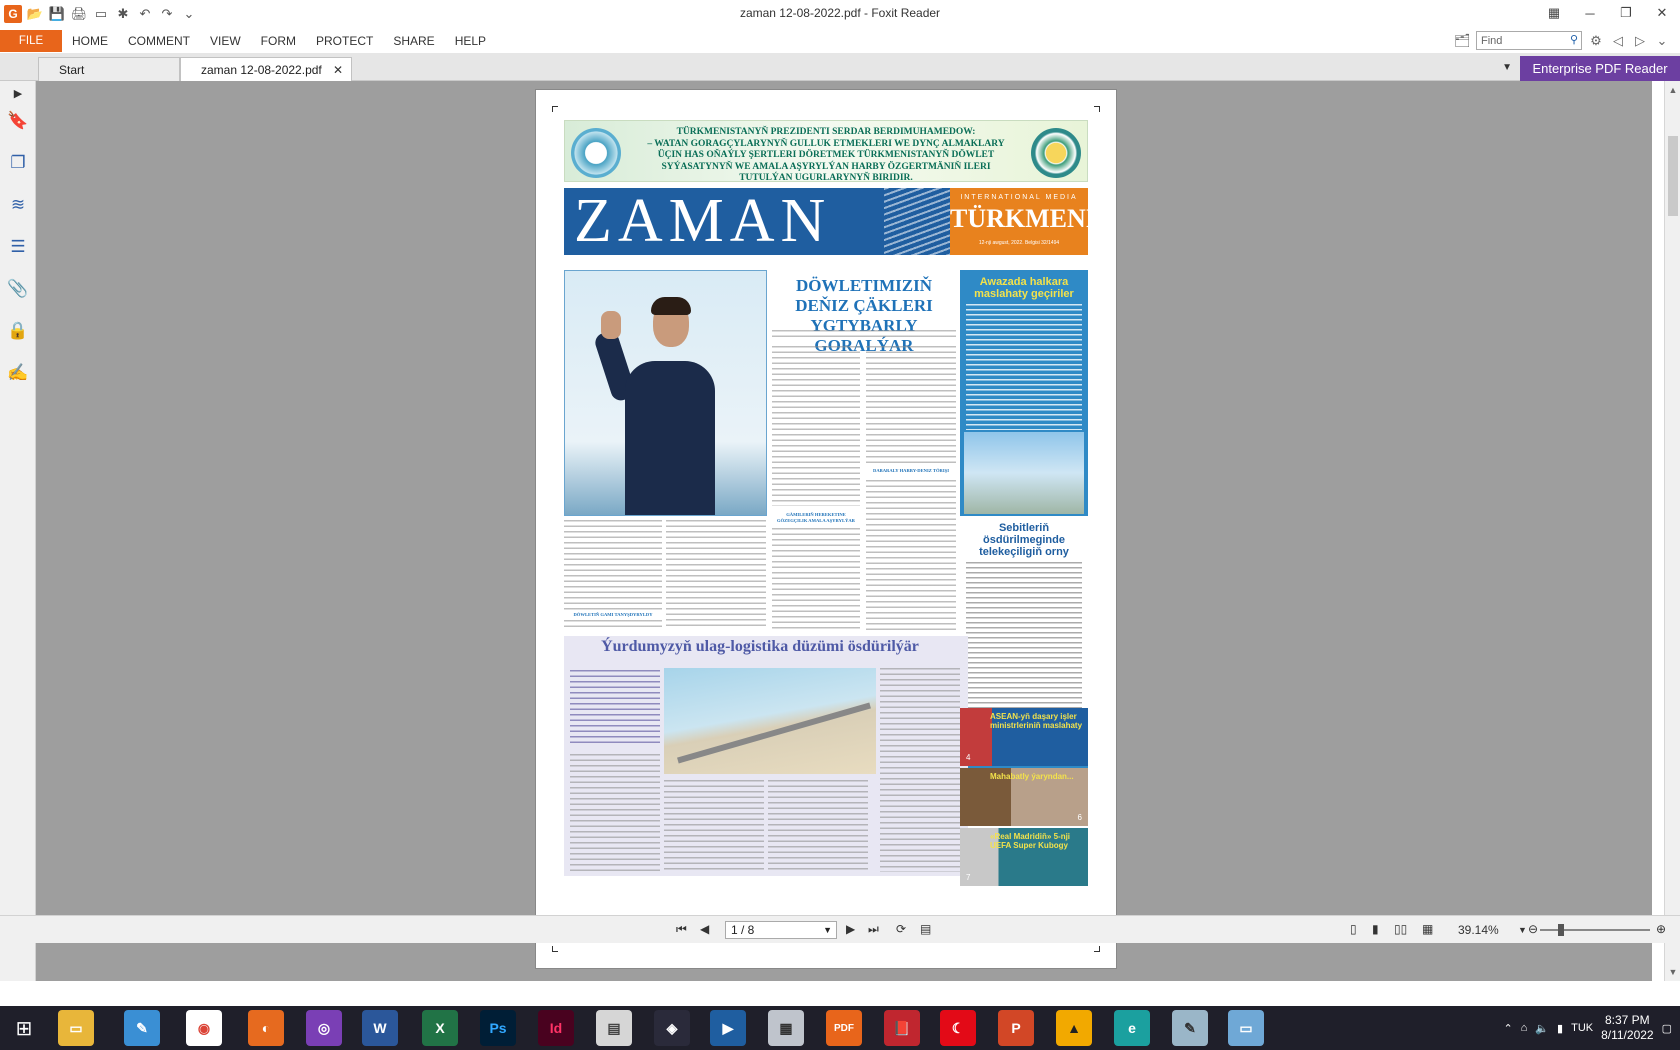 The width and height of the screenshot is (1680, 1050). I want to click on continuous-page-icon: ▮, so click(1375, 929).